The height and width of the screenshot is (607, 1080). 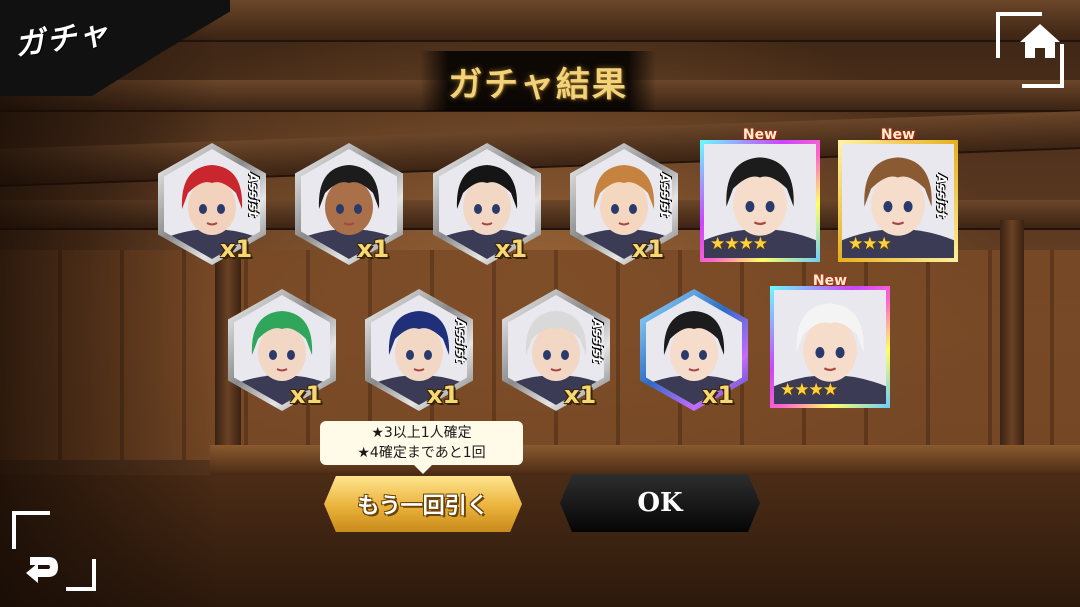 I want to click on back-button, so click(x=54, y=552).